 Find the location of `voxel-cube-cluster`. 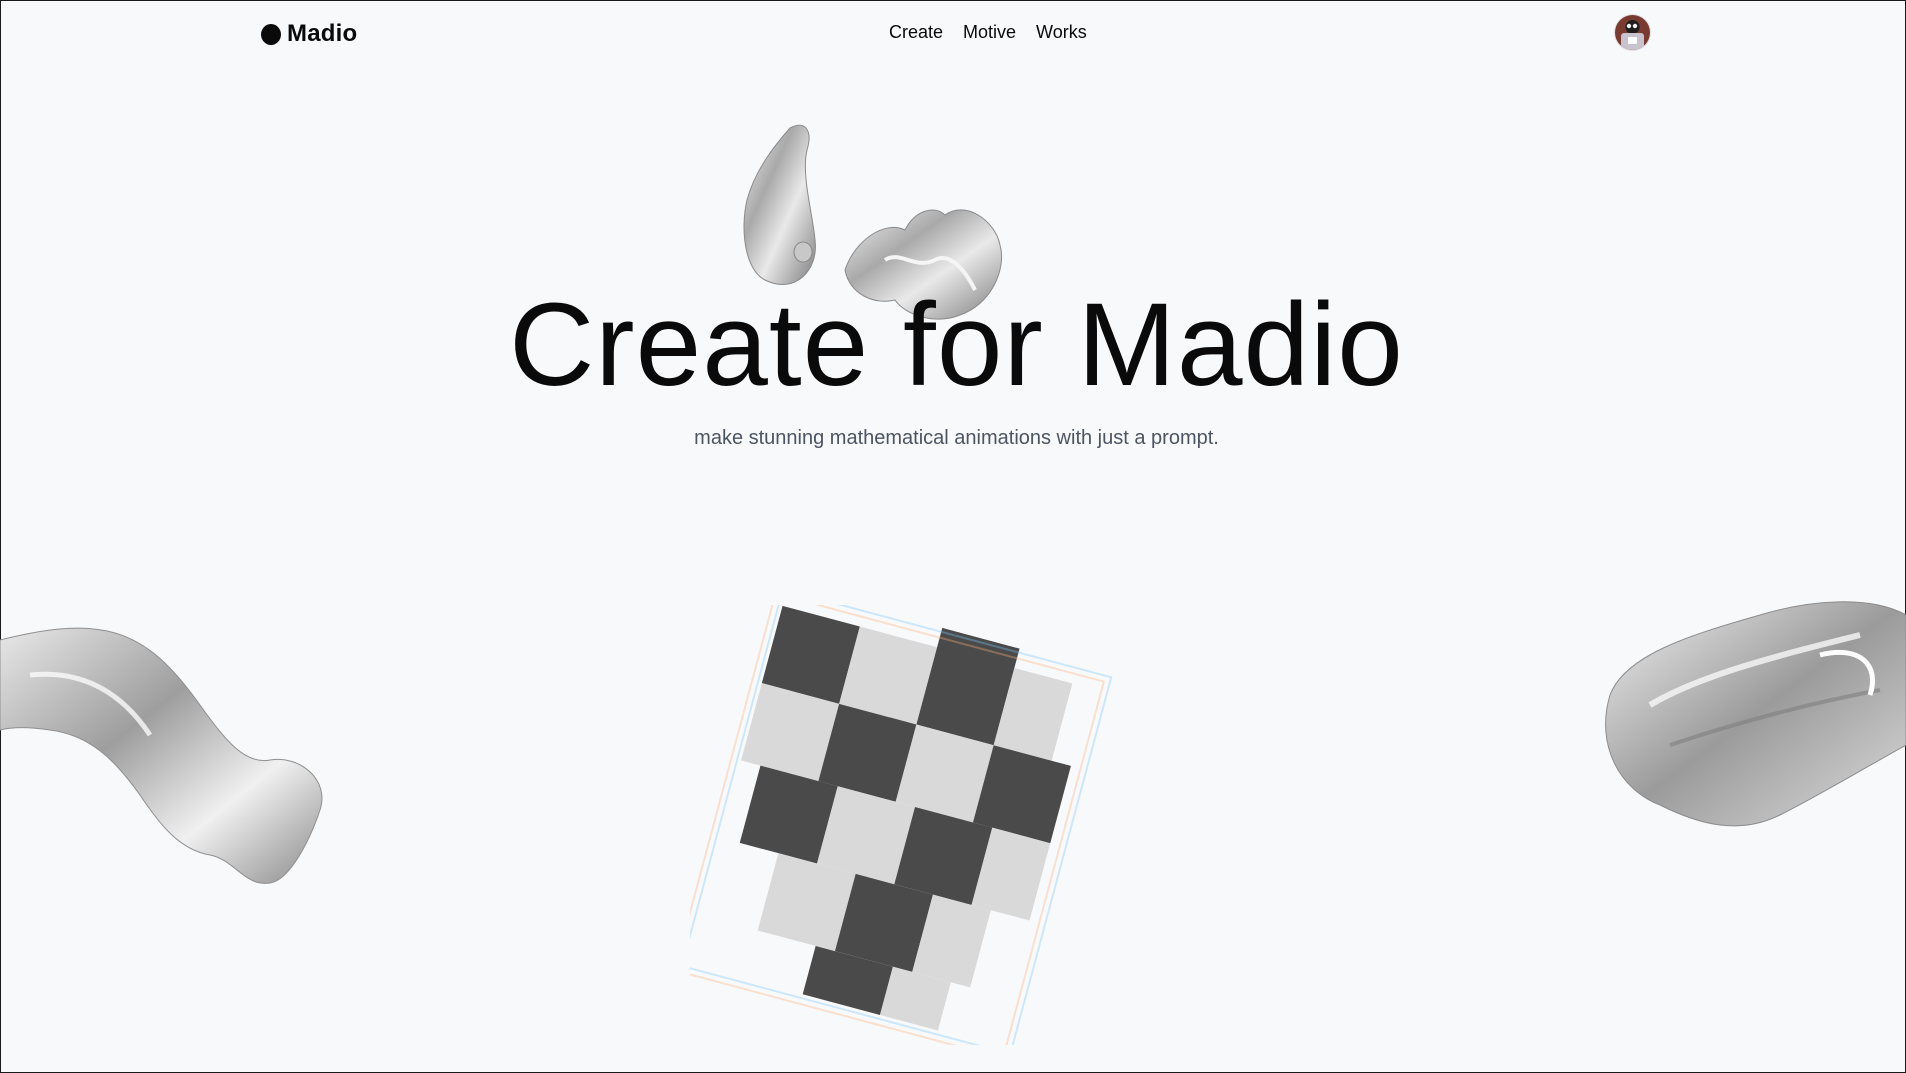

voxel-cube-cluster is located at coordinates (901, 825).